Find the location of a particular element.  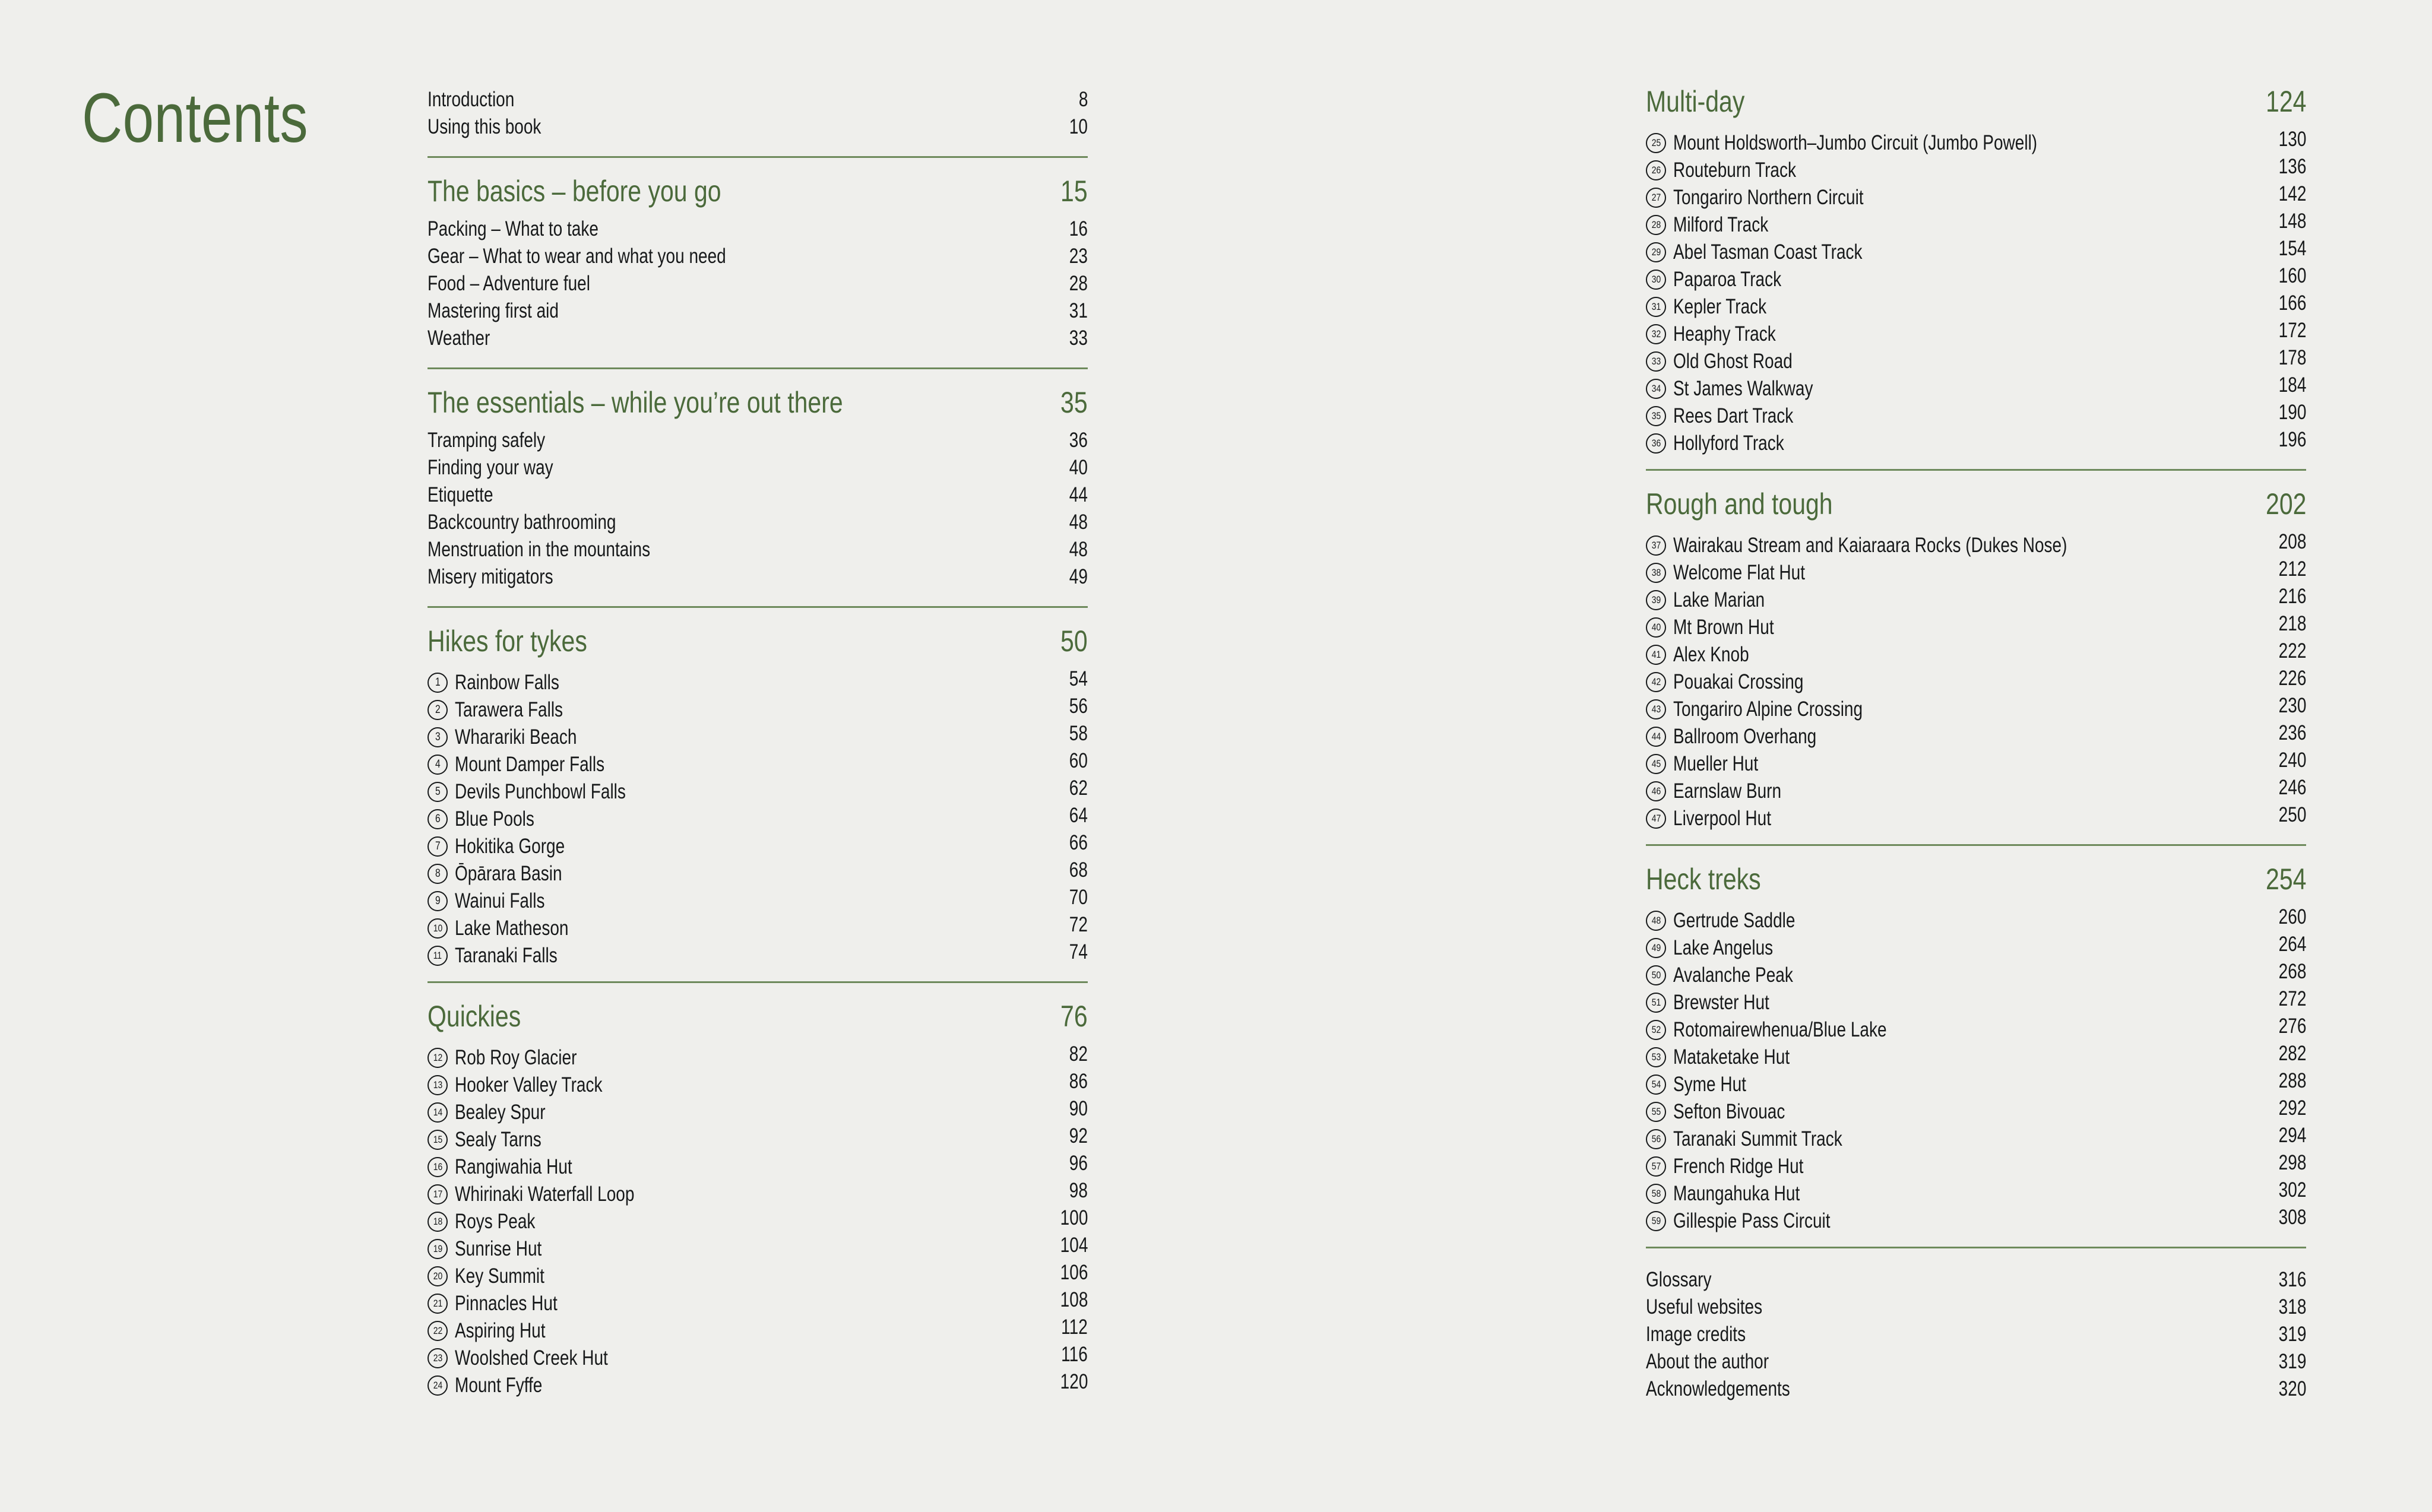

toc-entry-welcome-flat-hut: 38 Welcome Flat Hut 212 is located at coordinates (1976, 570).